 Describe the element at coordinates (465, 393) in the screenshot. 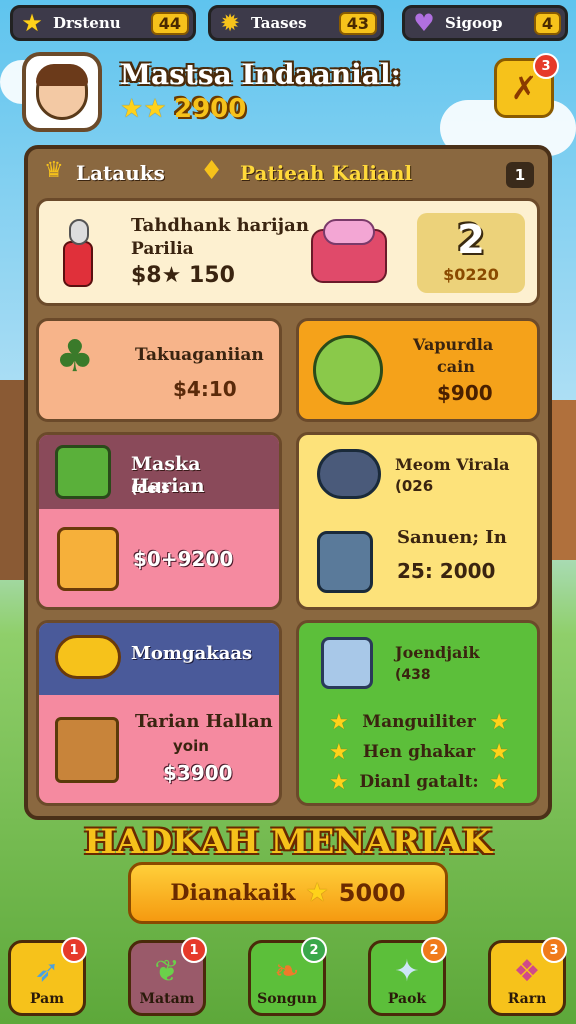

I see `card-price: $900` at that location.